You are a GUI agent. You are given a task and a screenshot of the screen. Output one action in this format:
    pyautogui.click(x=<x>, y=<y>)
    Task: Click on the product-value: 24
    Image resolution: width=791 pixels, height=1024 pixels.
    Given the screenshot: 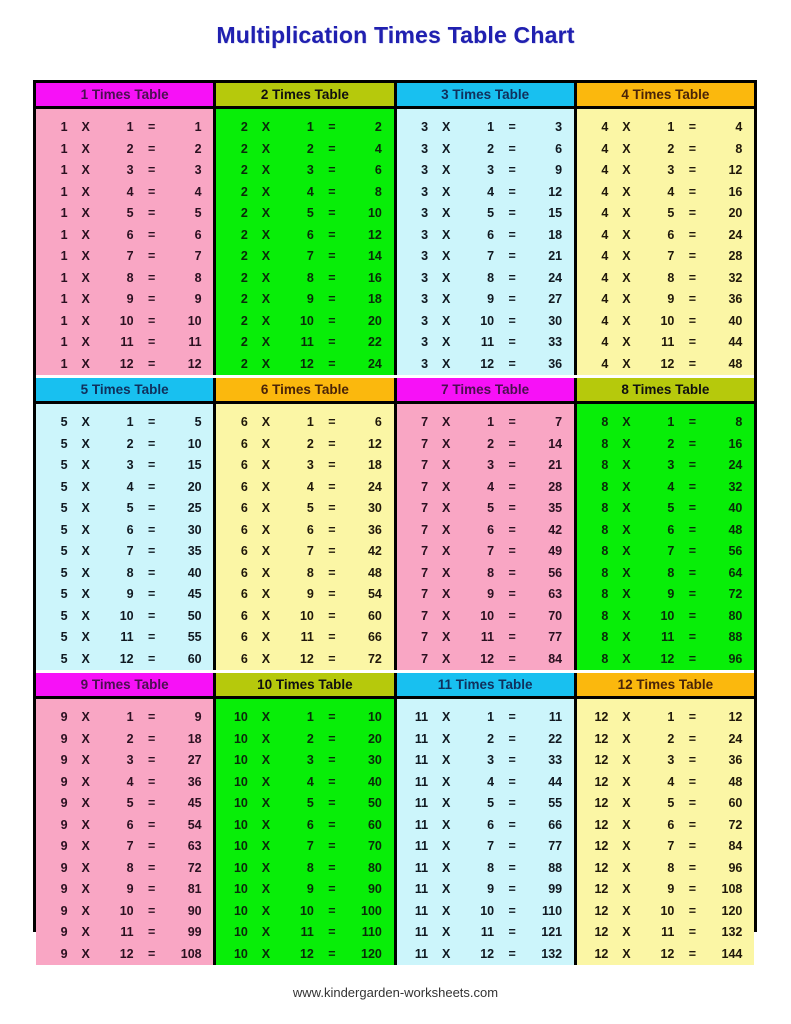 What is the action you would take?
    pyautogui.click(x=374, y=363)
    